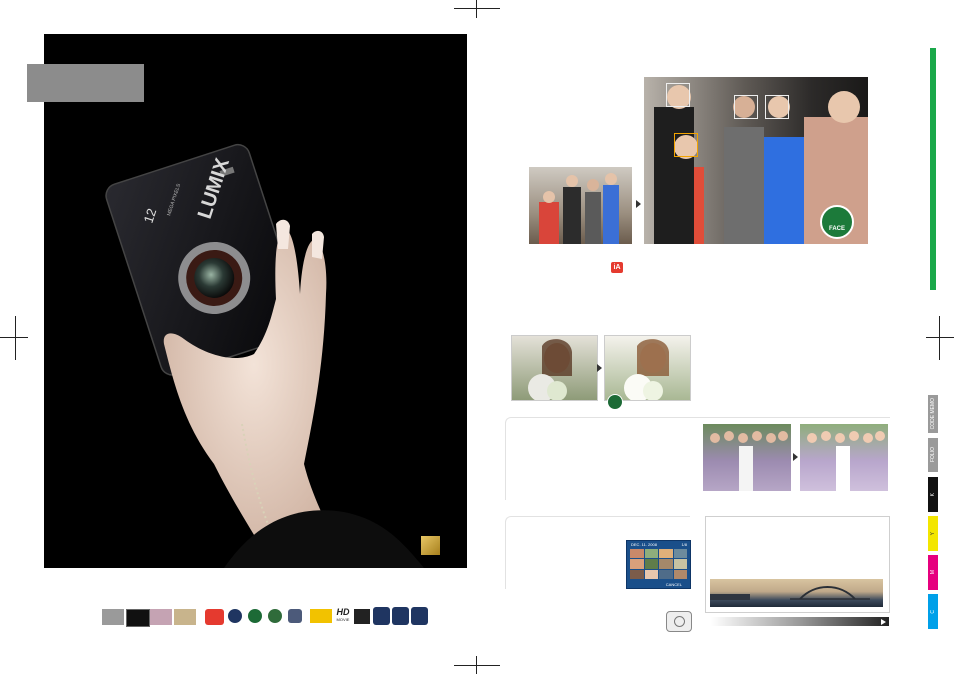  I want to click on bridesmaids-photo-before, so click(747, 457).